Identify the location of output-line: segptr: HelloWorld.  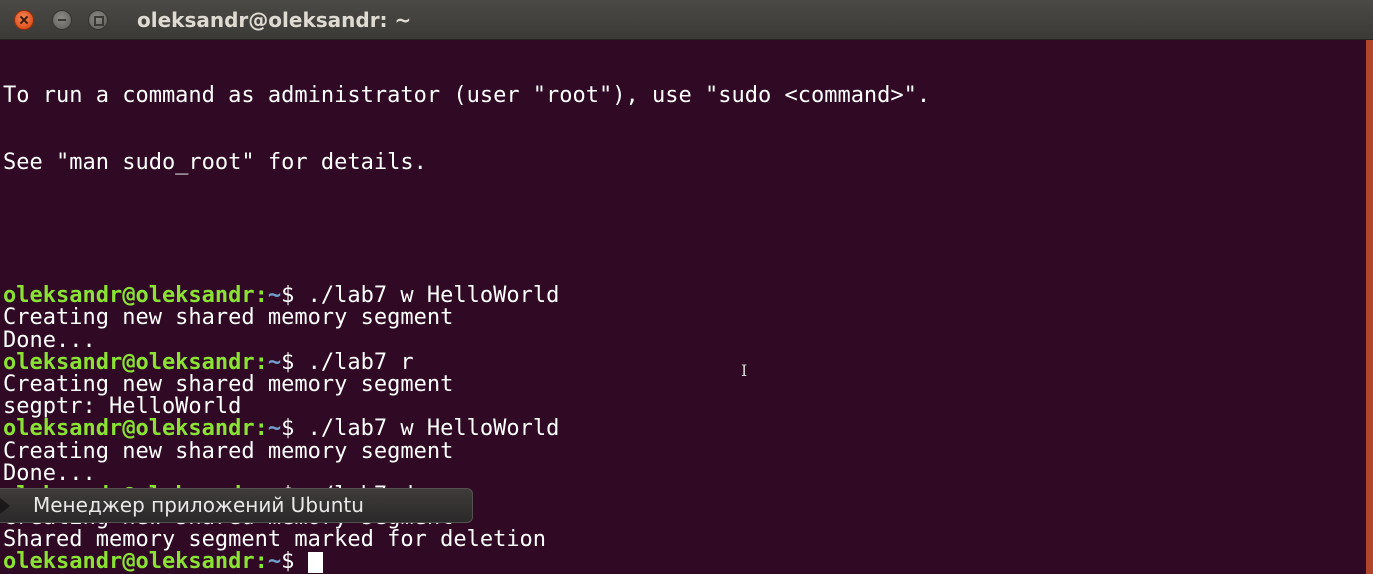
(122, 407).